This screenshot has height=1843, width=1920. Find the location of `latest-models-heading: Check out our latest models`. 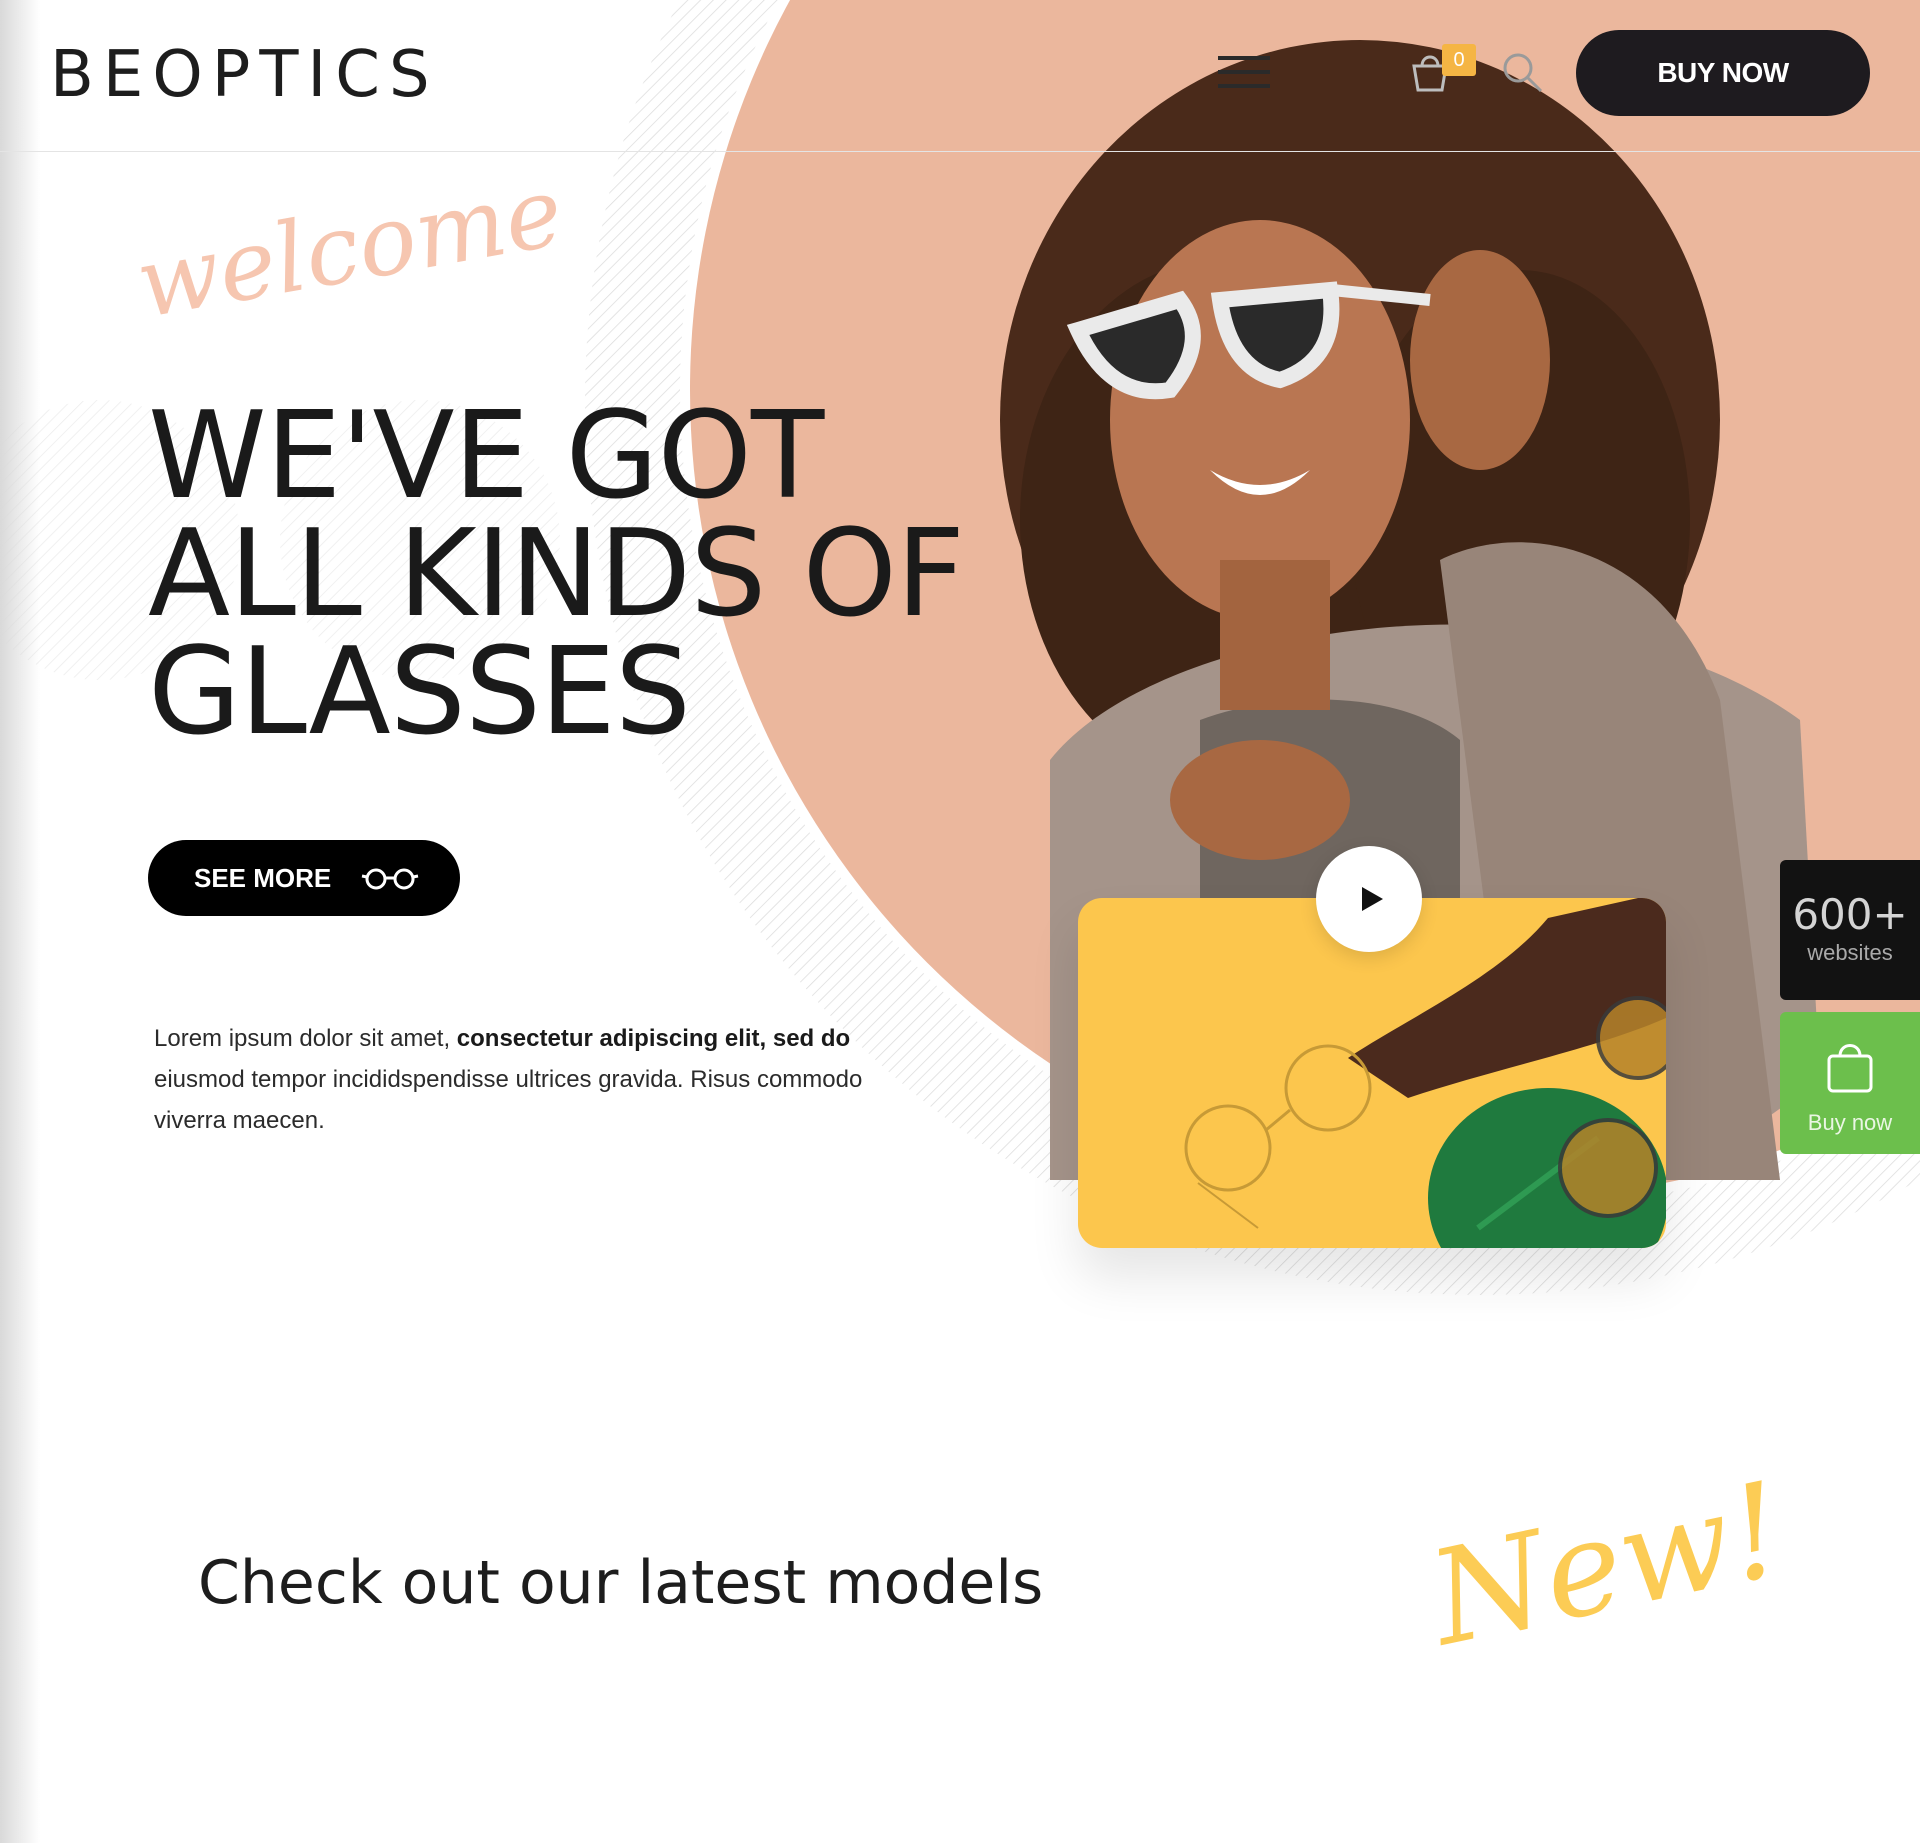

latest-models-heading: Check out our latest models is located at coordinates (621, 1583).